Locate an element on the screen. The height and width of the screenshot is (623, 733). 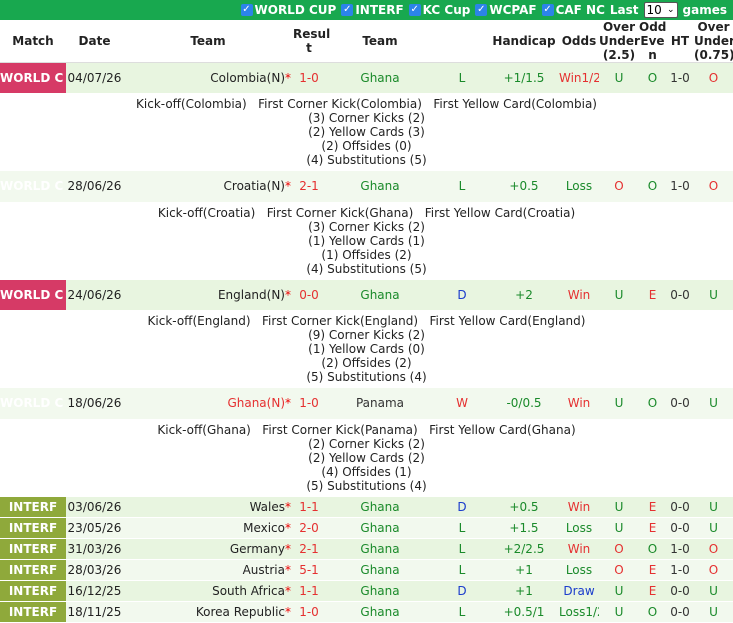
home-team-name: Mexico is located at coordinates (264, 528).